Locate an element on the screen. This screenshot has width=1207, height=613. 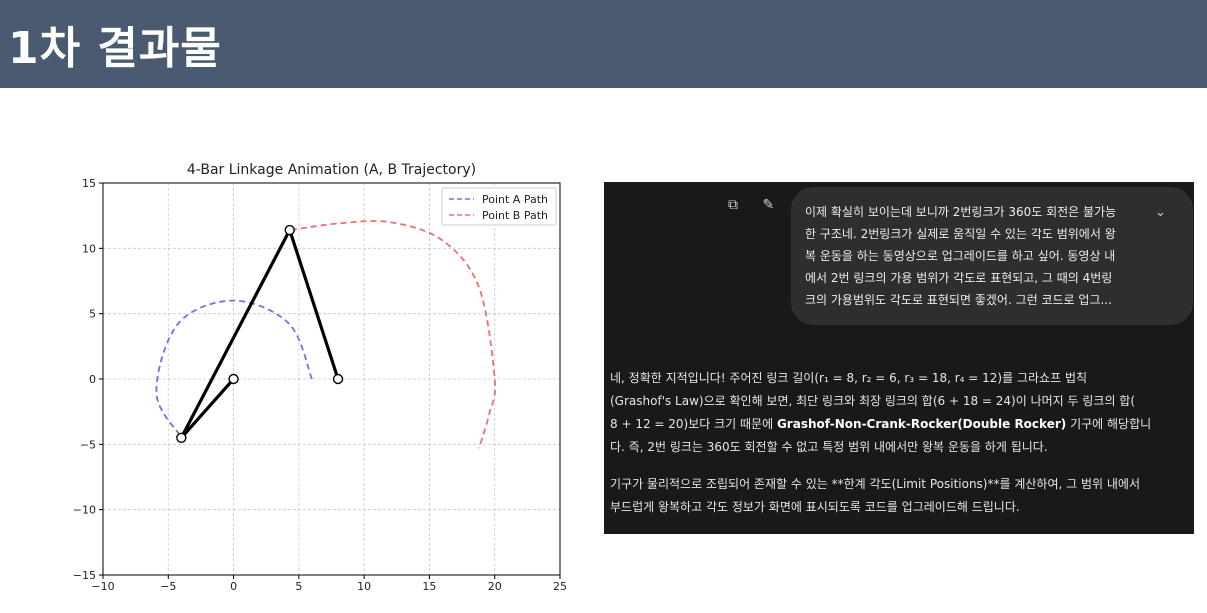
x-tick-label: 0 is located at coordinates (233, 586).